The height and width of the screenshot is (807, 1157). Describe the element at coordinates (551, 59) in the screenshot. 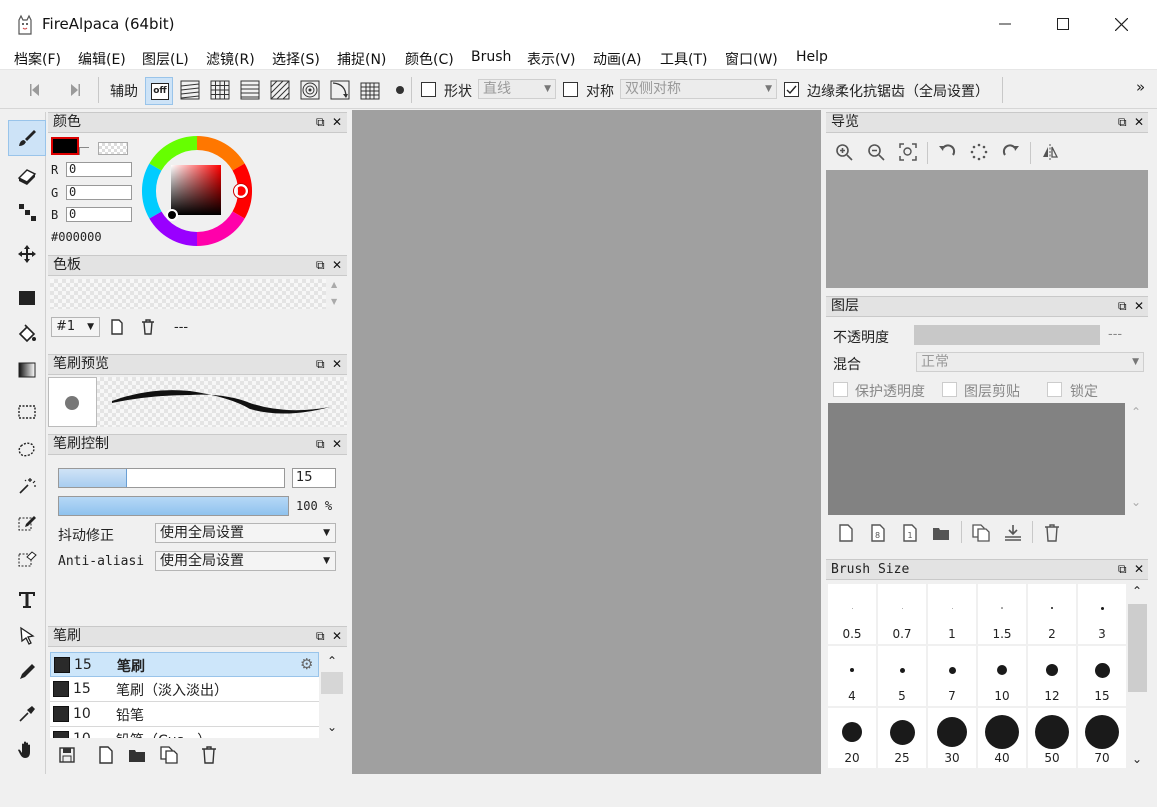

I see `menu-view: 表示(V)` at that location.